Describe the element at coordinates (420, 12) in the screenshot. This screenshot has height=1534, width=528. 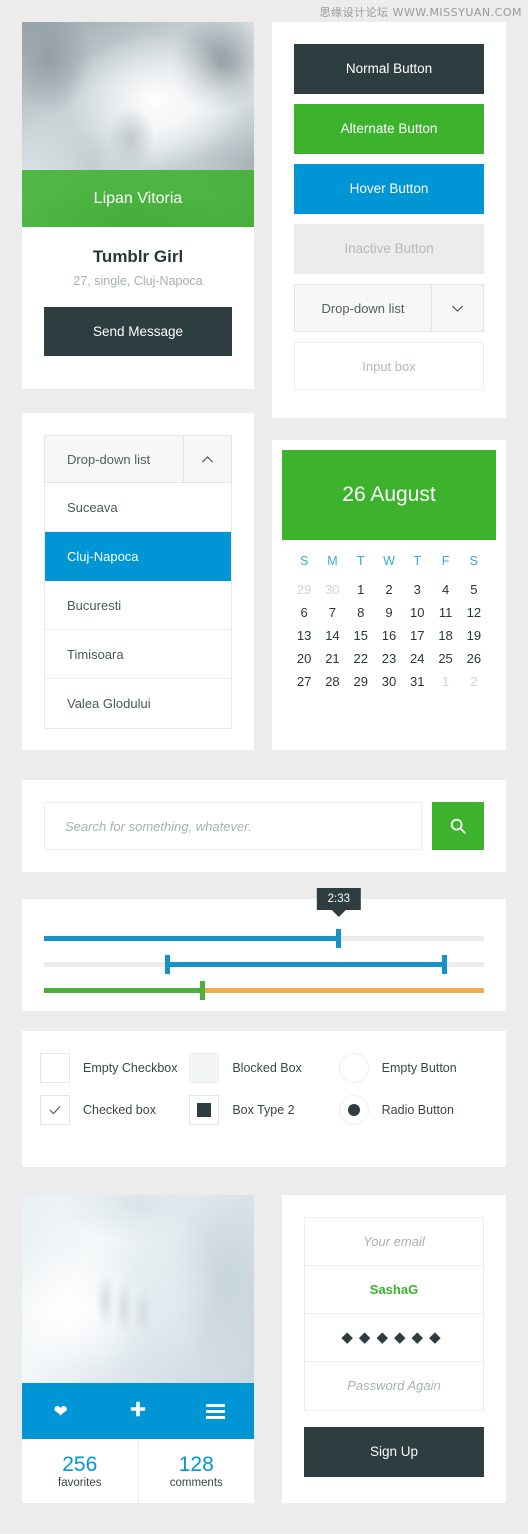
I see `watermark: 思缘设计论坛 WWW.MISSYUAN.COM` at that location.